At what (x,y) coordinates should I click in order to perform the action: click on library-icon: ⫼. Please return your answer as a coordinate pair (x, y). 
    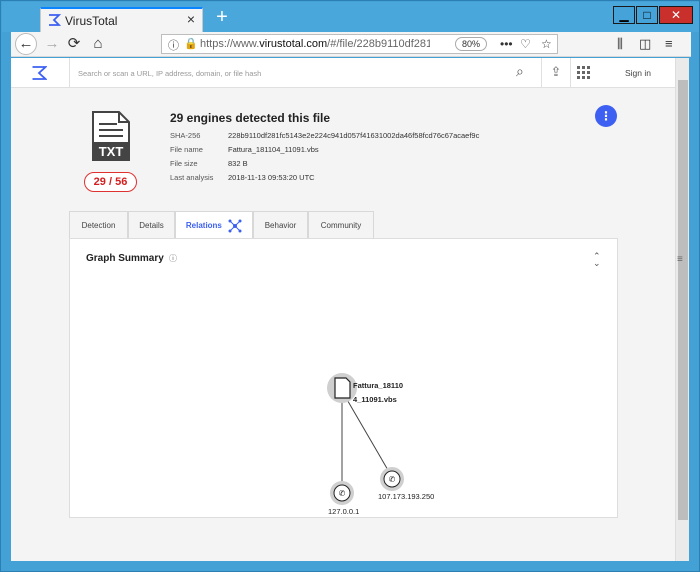
    Looking at the image, I should click on (620, 44).